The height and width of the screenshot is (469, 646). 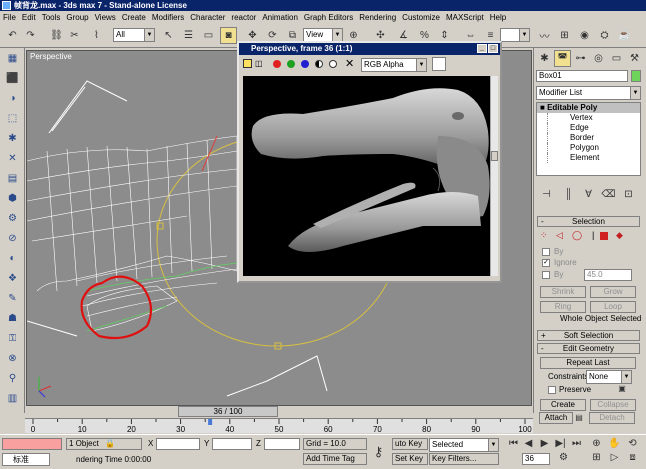 I want to click on menu-create: Create, so click(x=134, y=17).